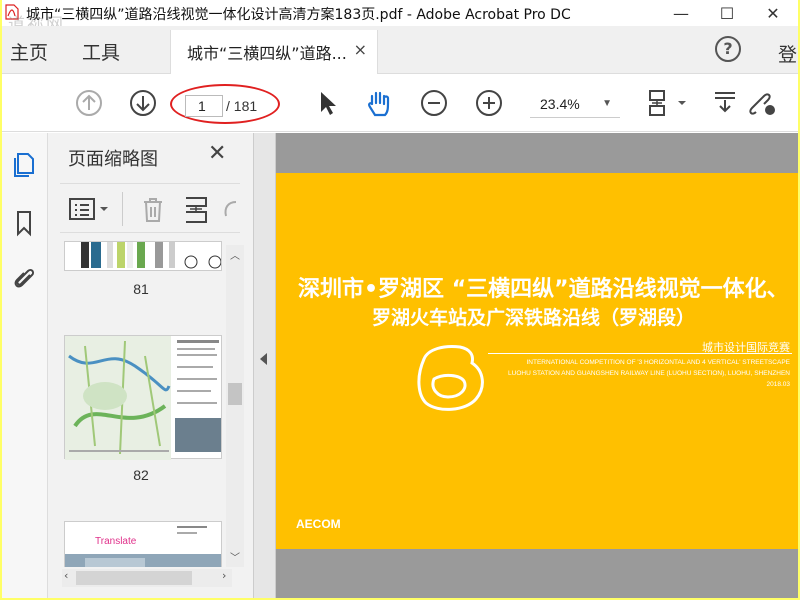  Describe the element at coordinates (204, 106) in the screenshot. I see `page-number-input: 1` at that location.